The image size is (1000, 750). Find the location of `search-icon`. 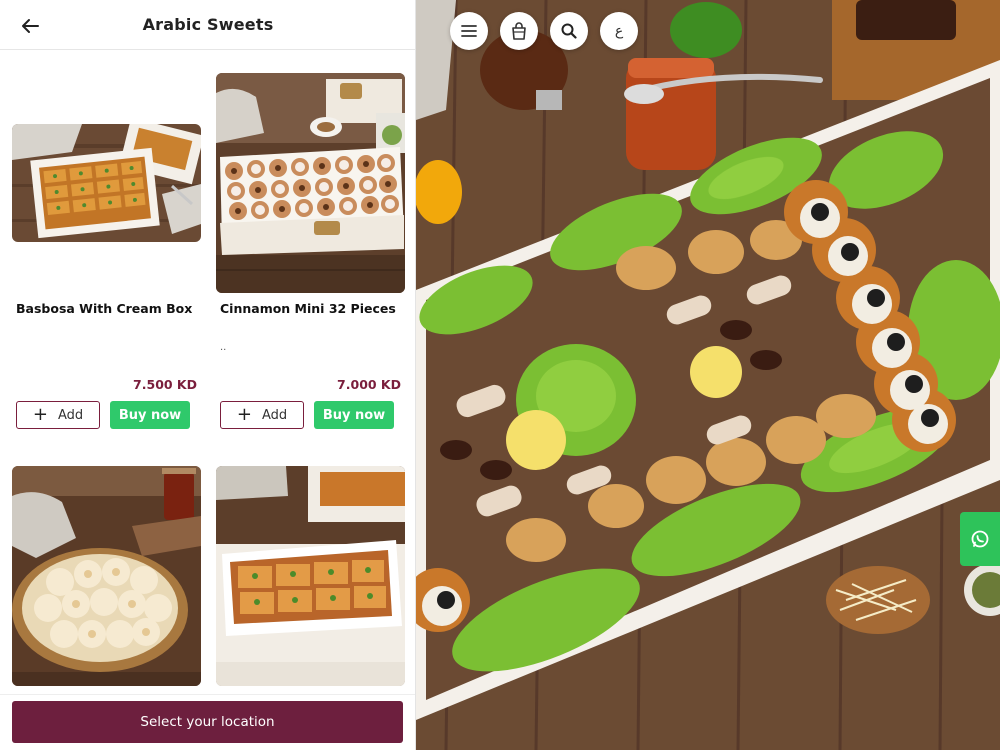

search-icon is located at coordinates (569, 31).